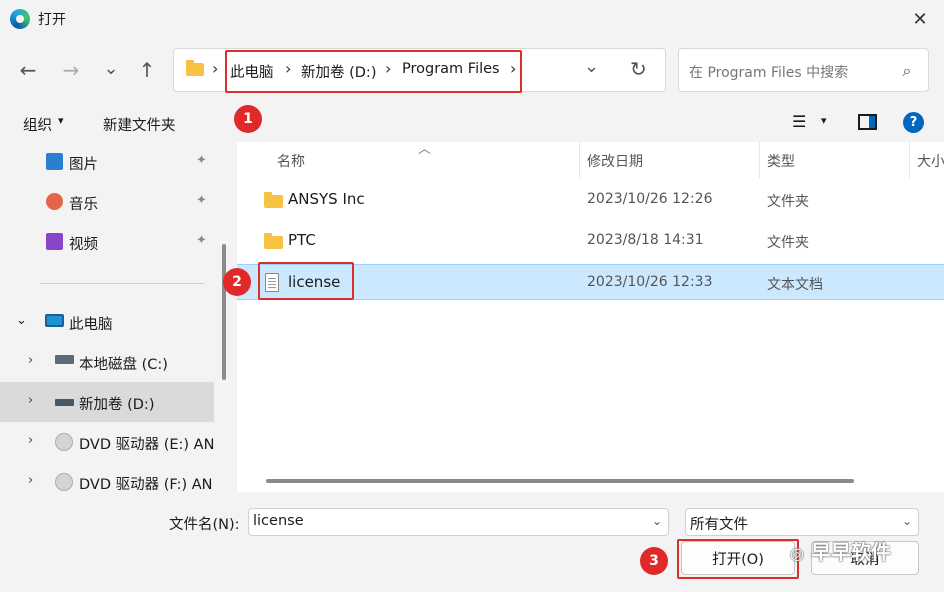  What do you see at coordinates (107, 242) in the screenshot?
I see `sidebar-item-videos: 视频 ✦` at bounding box center [107, 242].